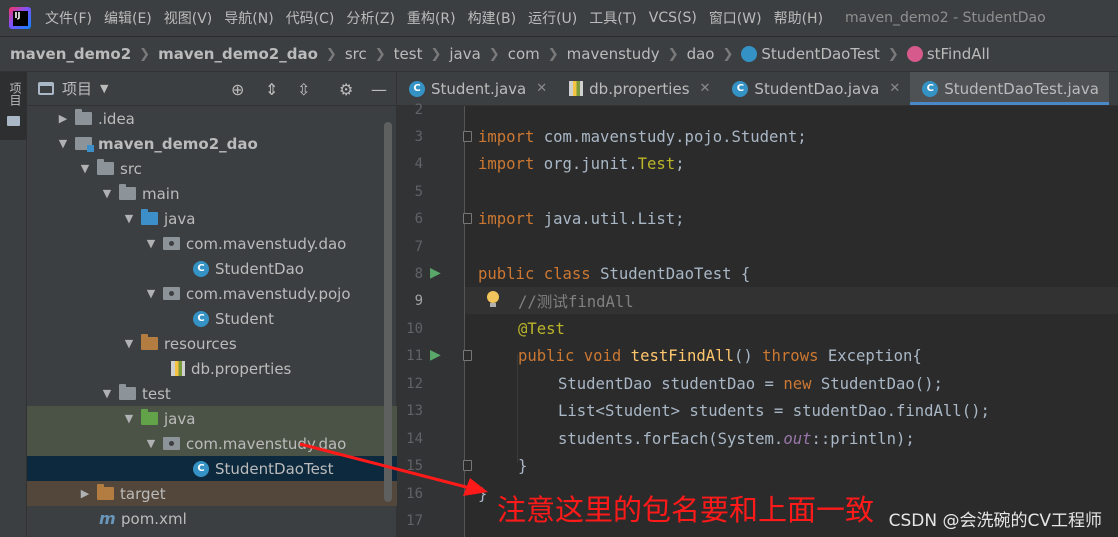 The height and width of the screenshot is (537, 1118). What do you see at coordinates (524, 54) in the screenshot?
I see `breadcrumb-item-com: com` at bounding box center [524, 54].